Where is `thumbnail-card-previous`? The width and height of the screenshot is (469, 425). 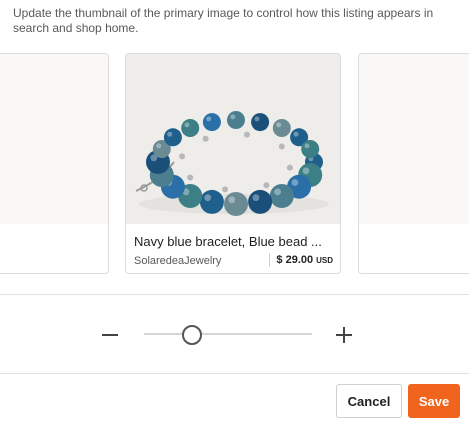 thumbnail-card-previous is located at coordinates (54, 163).